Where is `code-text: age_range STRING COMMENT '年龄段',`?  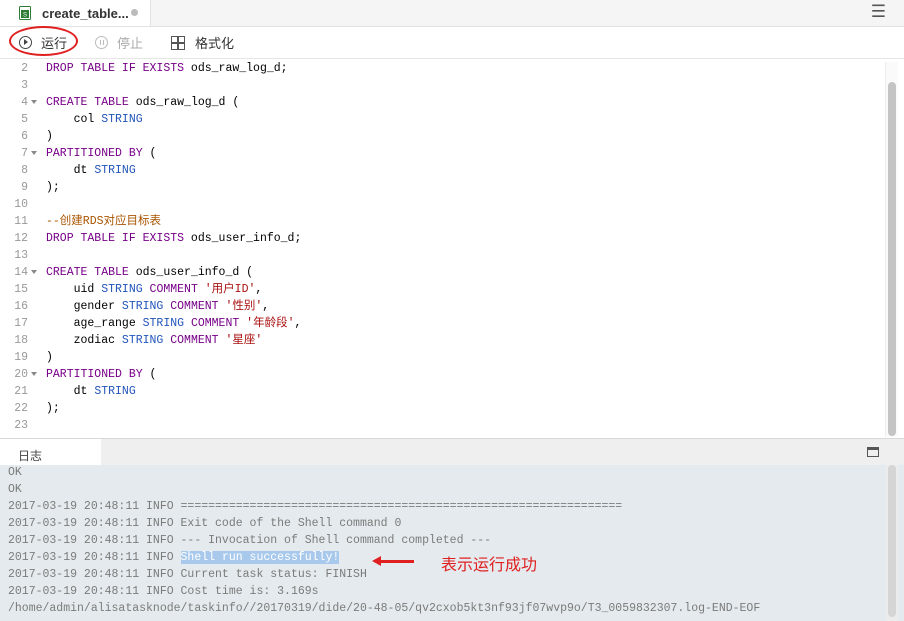
code-text: age_range STRING COMMENT '年龄段', is located at coordinates (174, 323).